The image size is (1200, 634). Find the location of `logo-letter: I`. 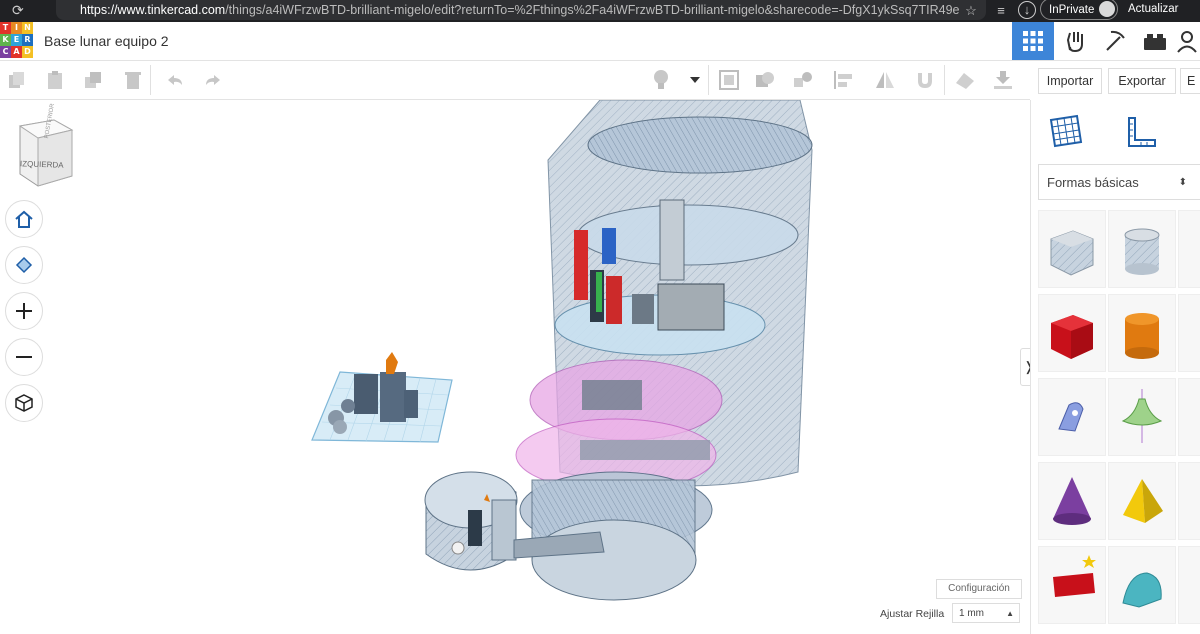

logo-letter: I is located at coordinates (16, 28).